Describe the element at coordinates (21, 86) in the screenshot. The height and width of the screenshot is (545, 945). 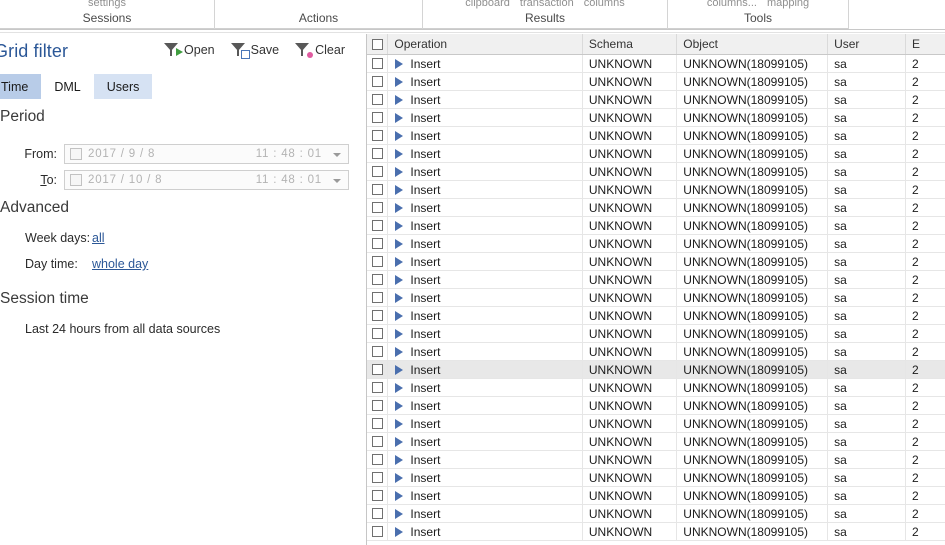
I see `tab-time: Time` at that location.